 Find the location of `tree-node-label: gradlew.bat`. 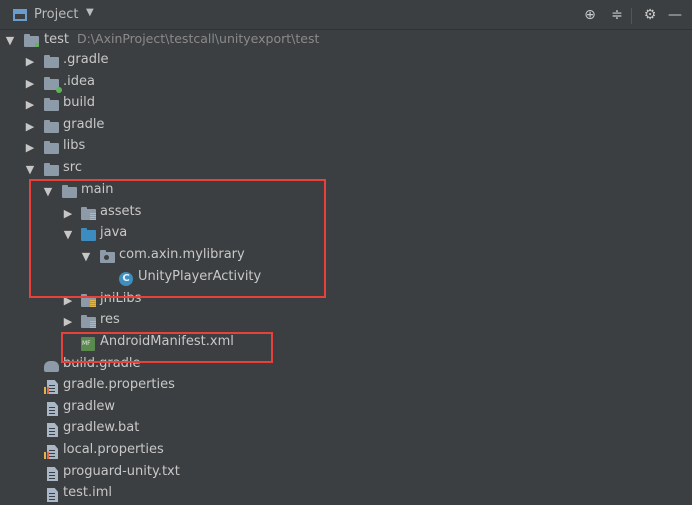

tree-node-label: gradlew.bat is located at coordinates (101, 427).